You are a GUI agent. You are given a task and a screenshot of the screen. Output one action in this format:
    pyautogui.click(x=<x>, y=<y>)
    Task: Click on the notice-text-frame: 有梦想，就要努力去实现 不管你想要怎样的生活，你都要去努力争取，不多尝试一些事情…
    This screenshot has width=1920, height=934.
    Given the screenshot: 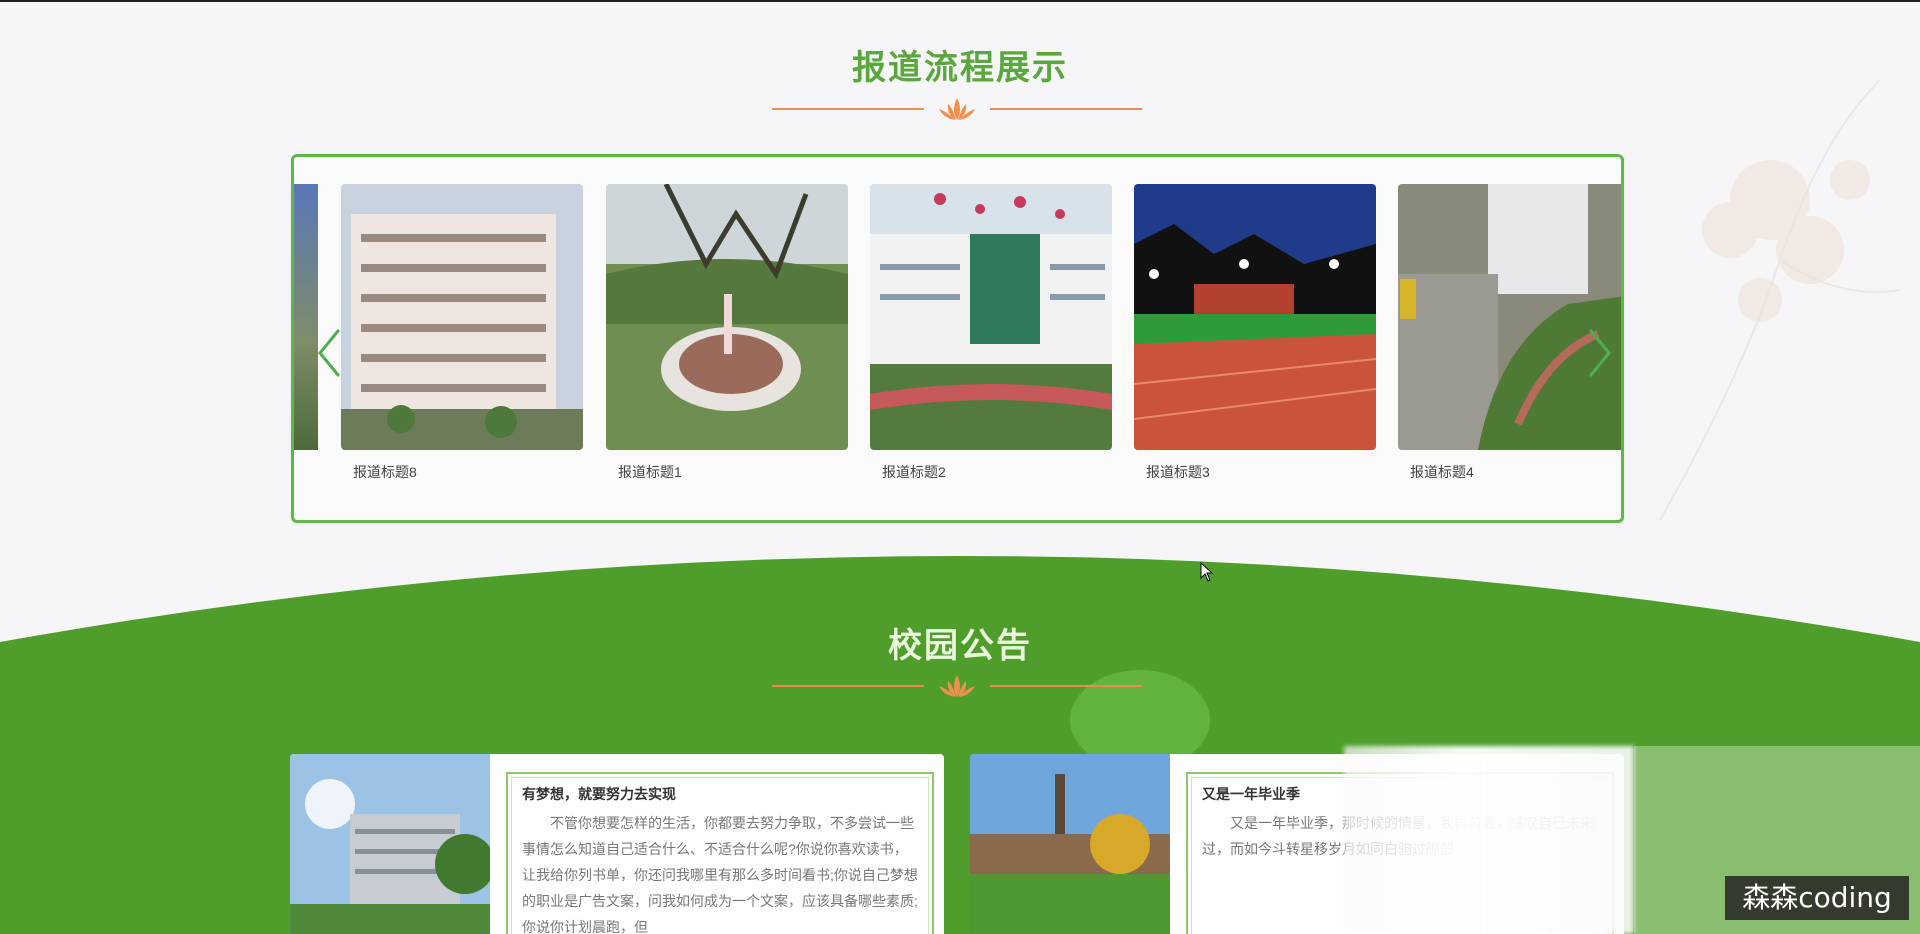 What is the action you would take?
    pyautogui.click(x=720, y=853)
    